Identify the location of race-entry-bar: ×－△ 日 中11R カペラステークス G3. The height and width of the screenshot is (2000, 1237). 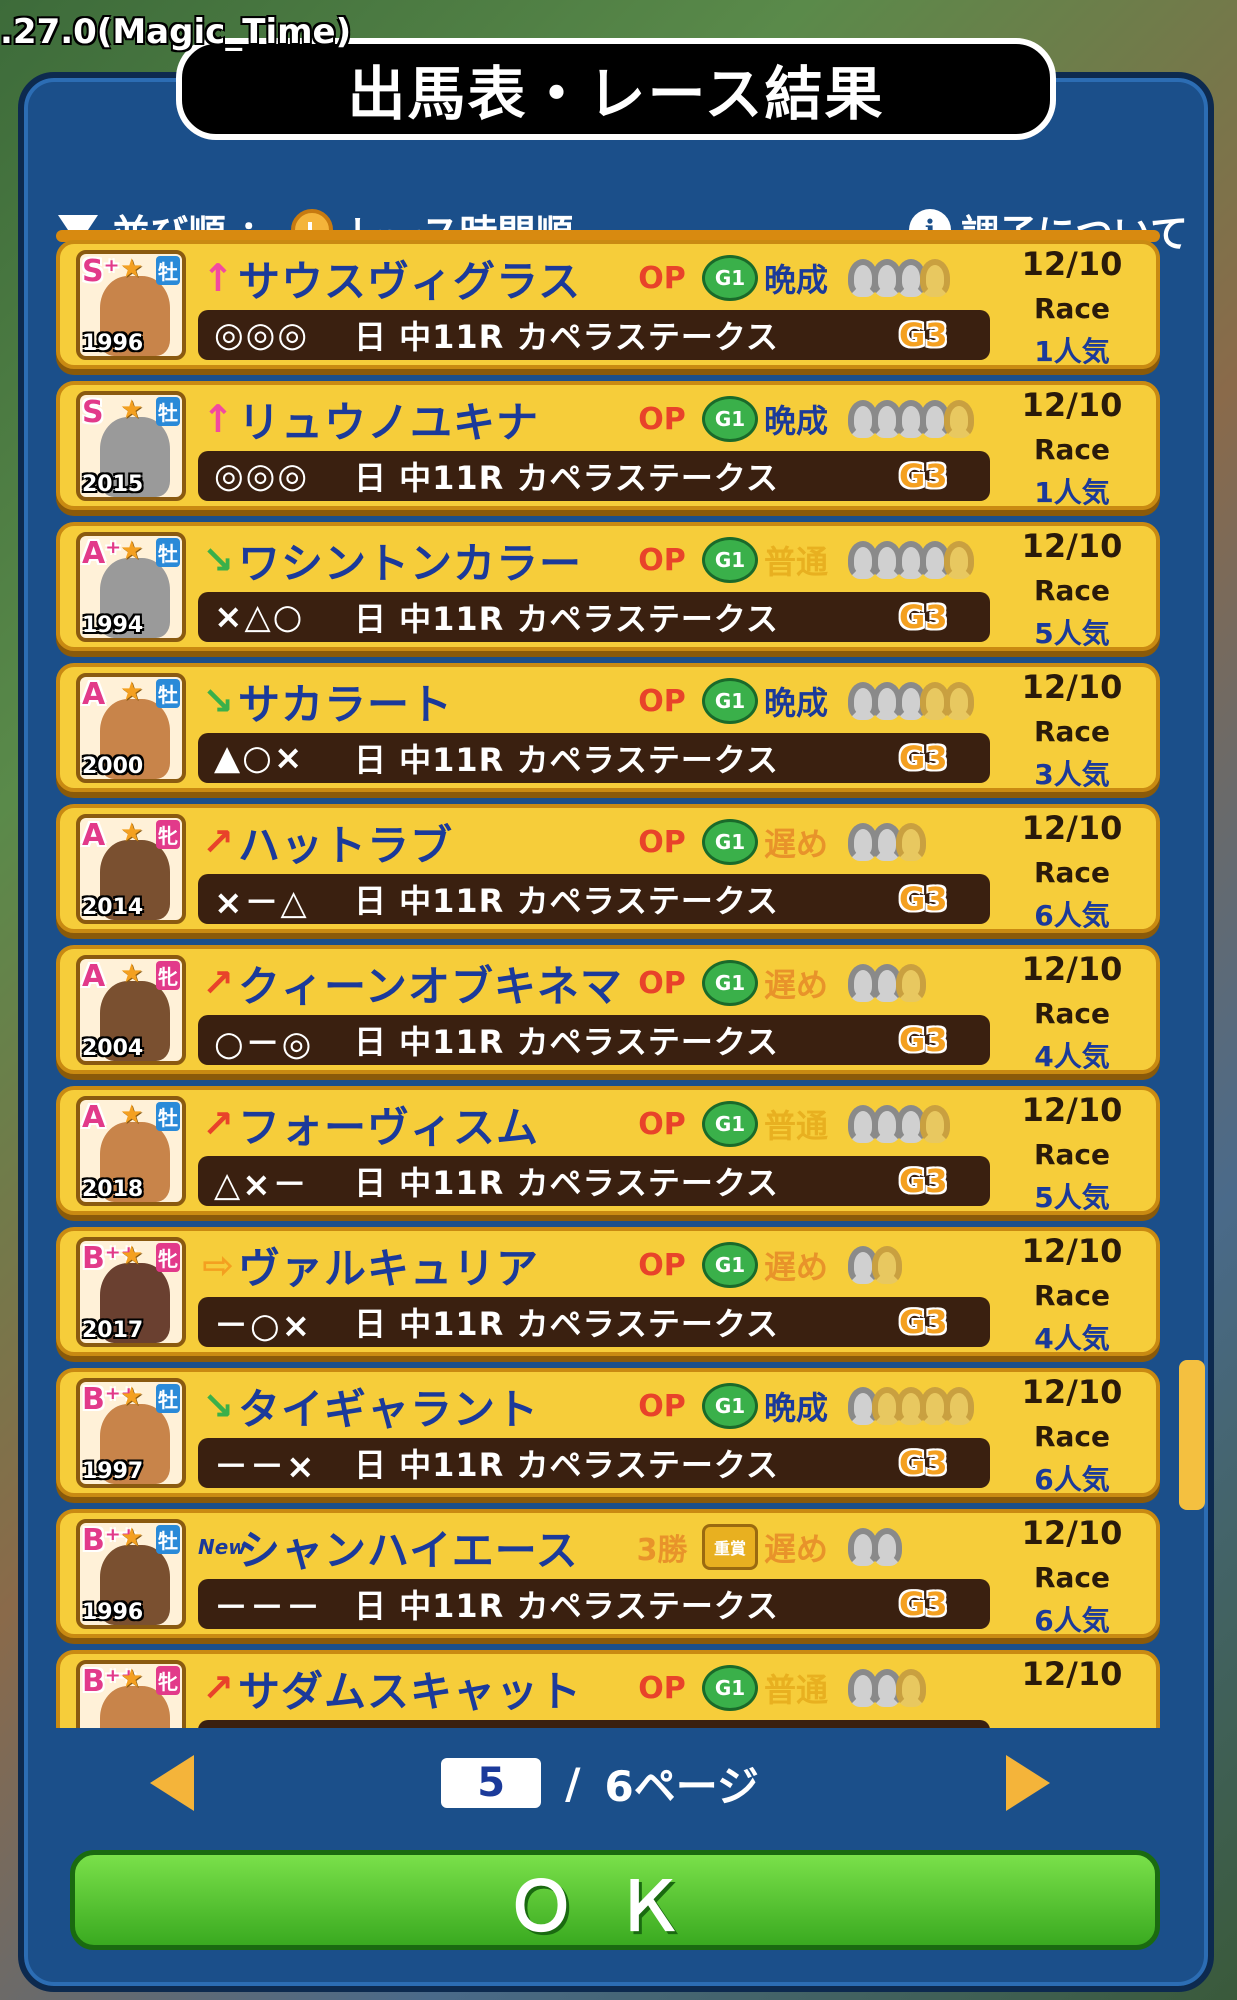
(594, 899).